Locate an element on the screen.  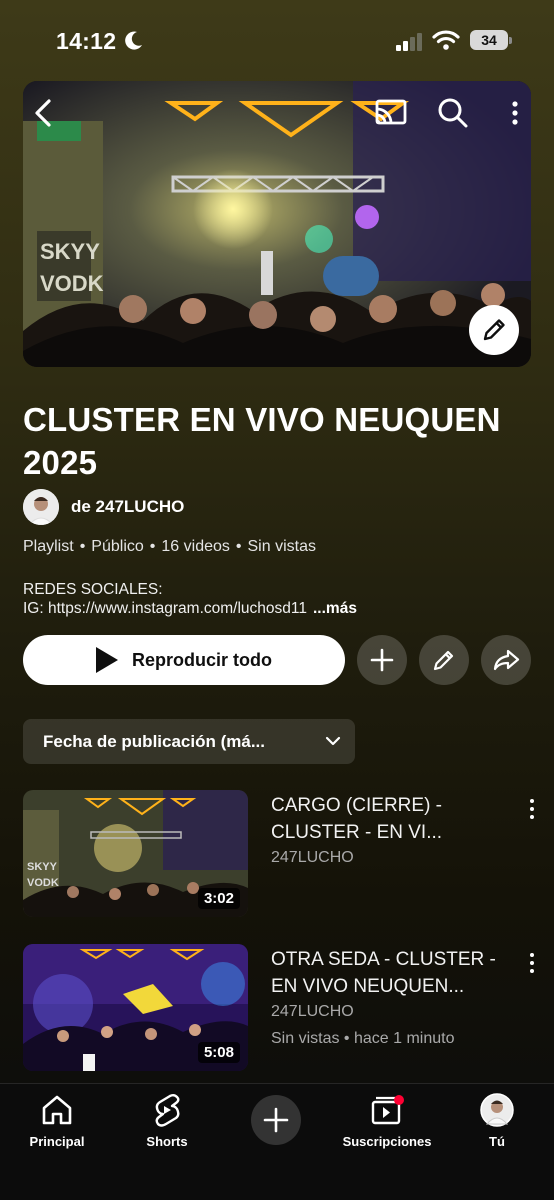
video-duration: 5:08 is located at coordinates (218, 1052).